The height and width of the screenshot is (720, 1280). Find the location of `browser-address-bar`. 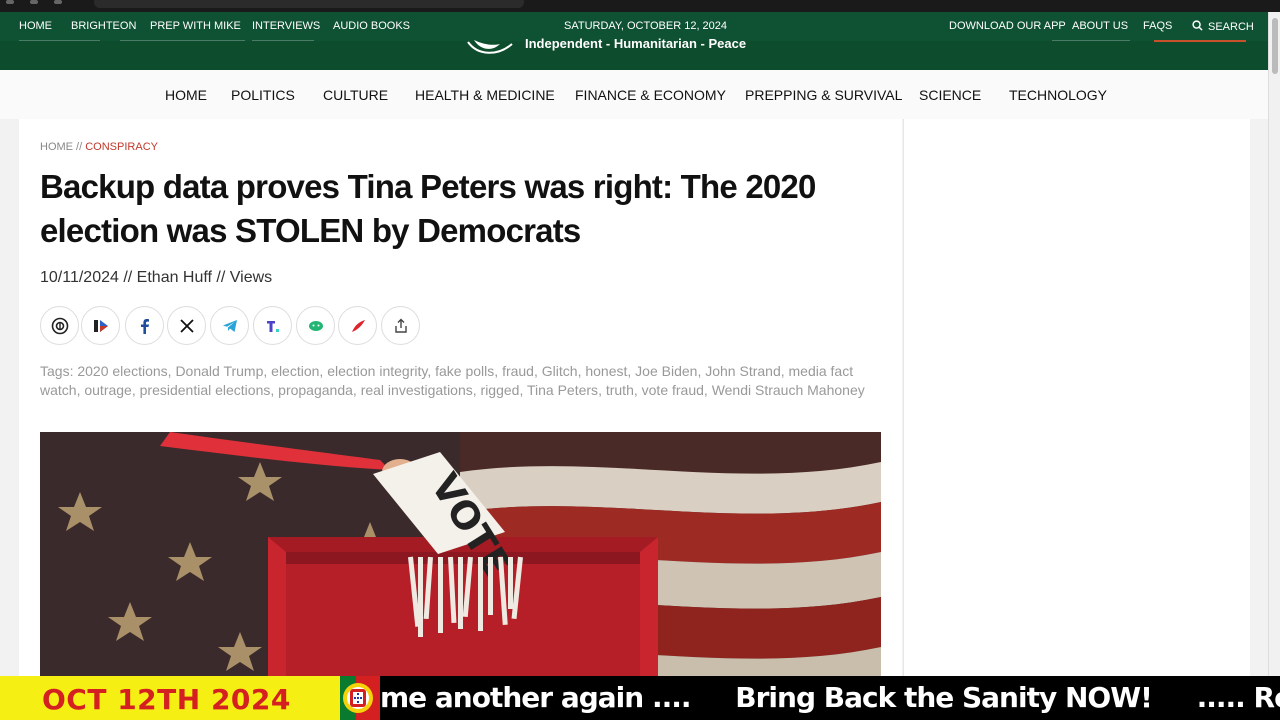

browser-address-bar is located at coordinates (309, 4).